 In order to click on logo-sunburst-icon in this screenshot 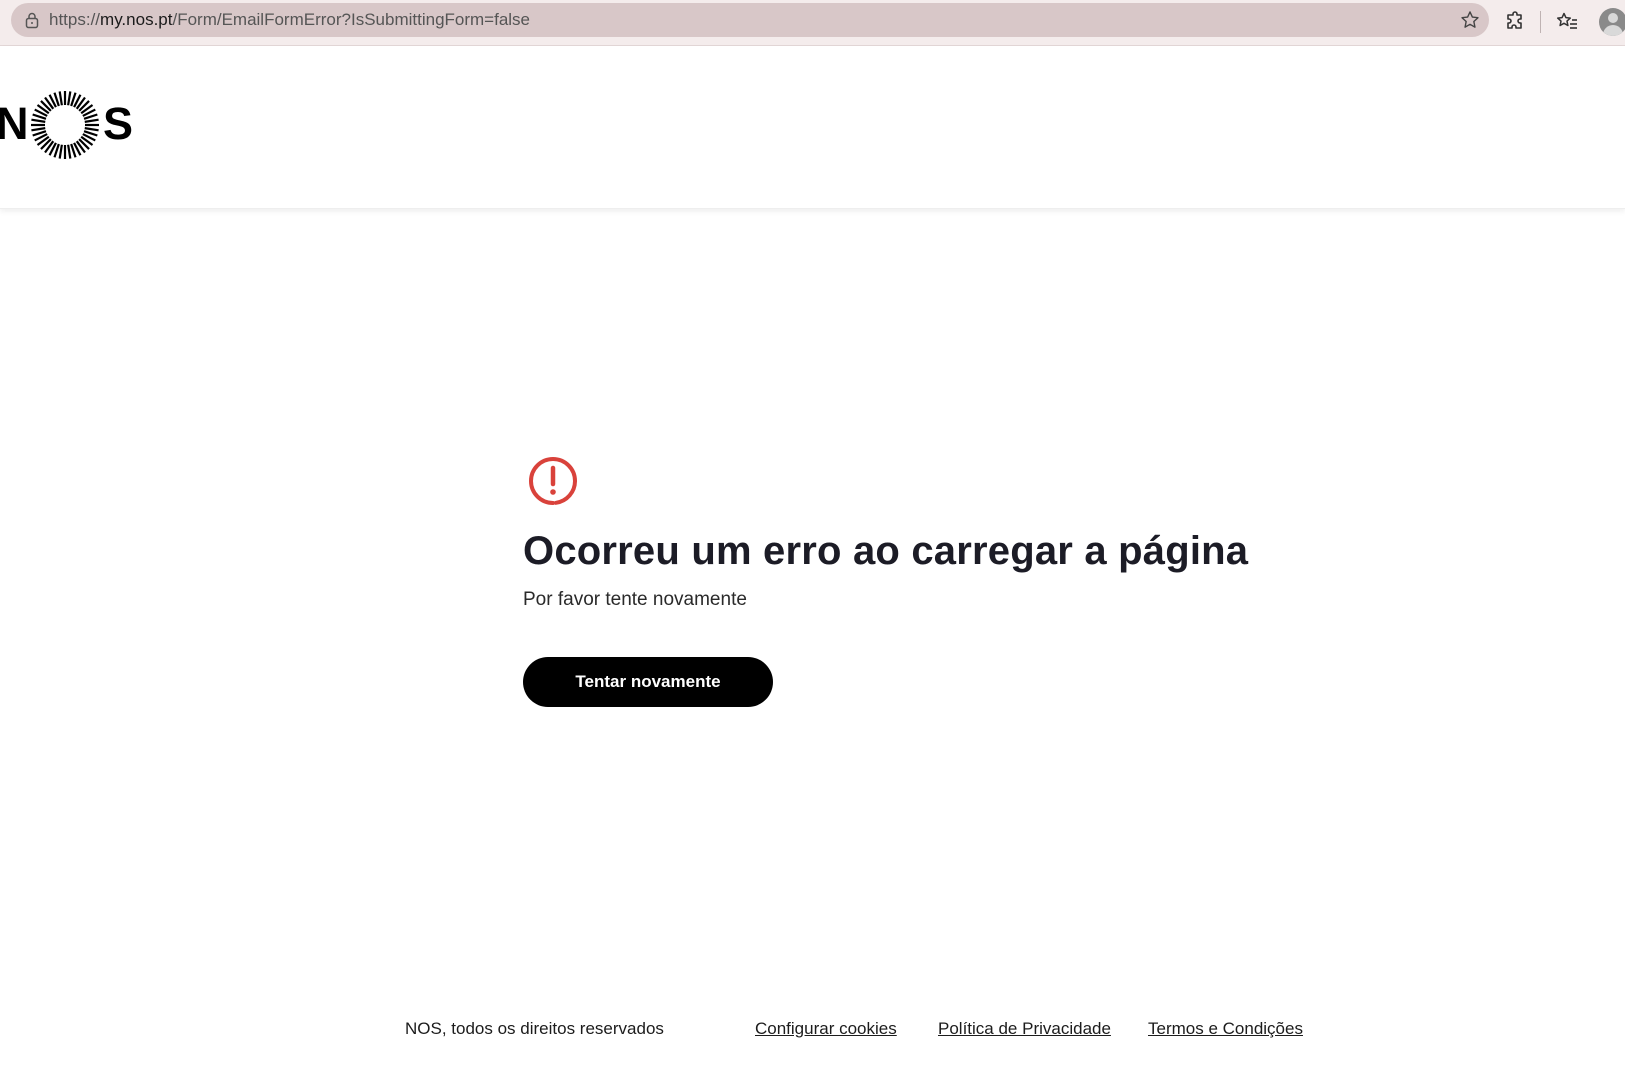, I will do `click(65, 125)`.